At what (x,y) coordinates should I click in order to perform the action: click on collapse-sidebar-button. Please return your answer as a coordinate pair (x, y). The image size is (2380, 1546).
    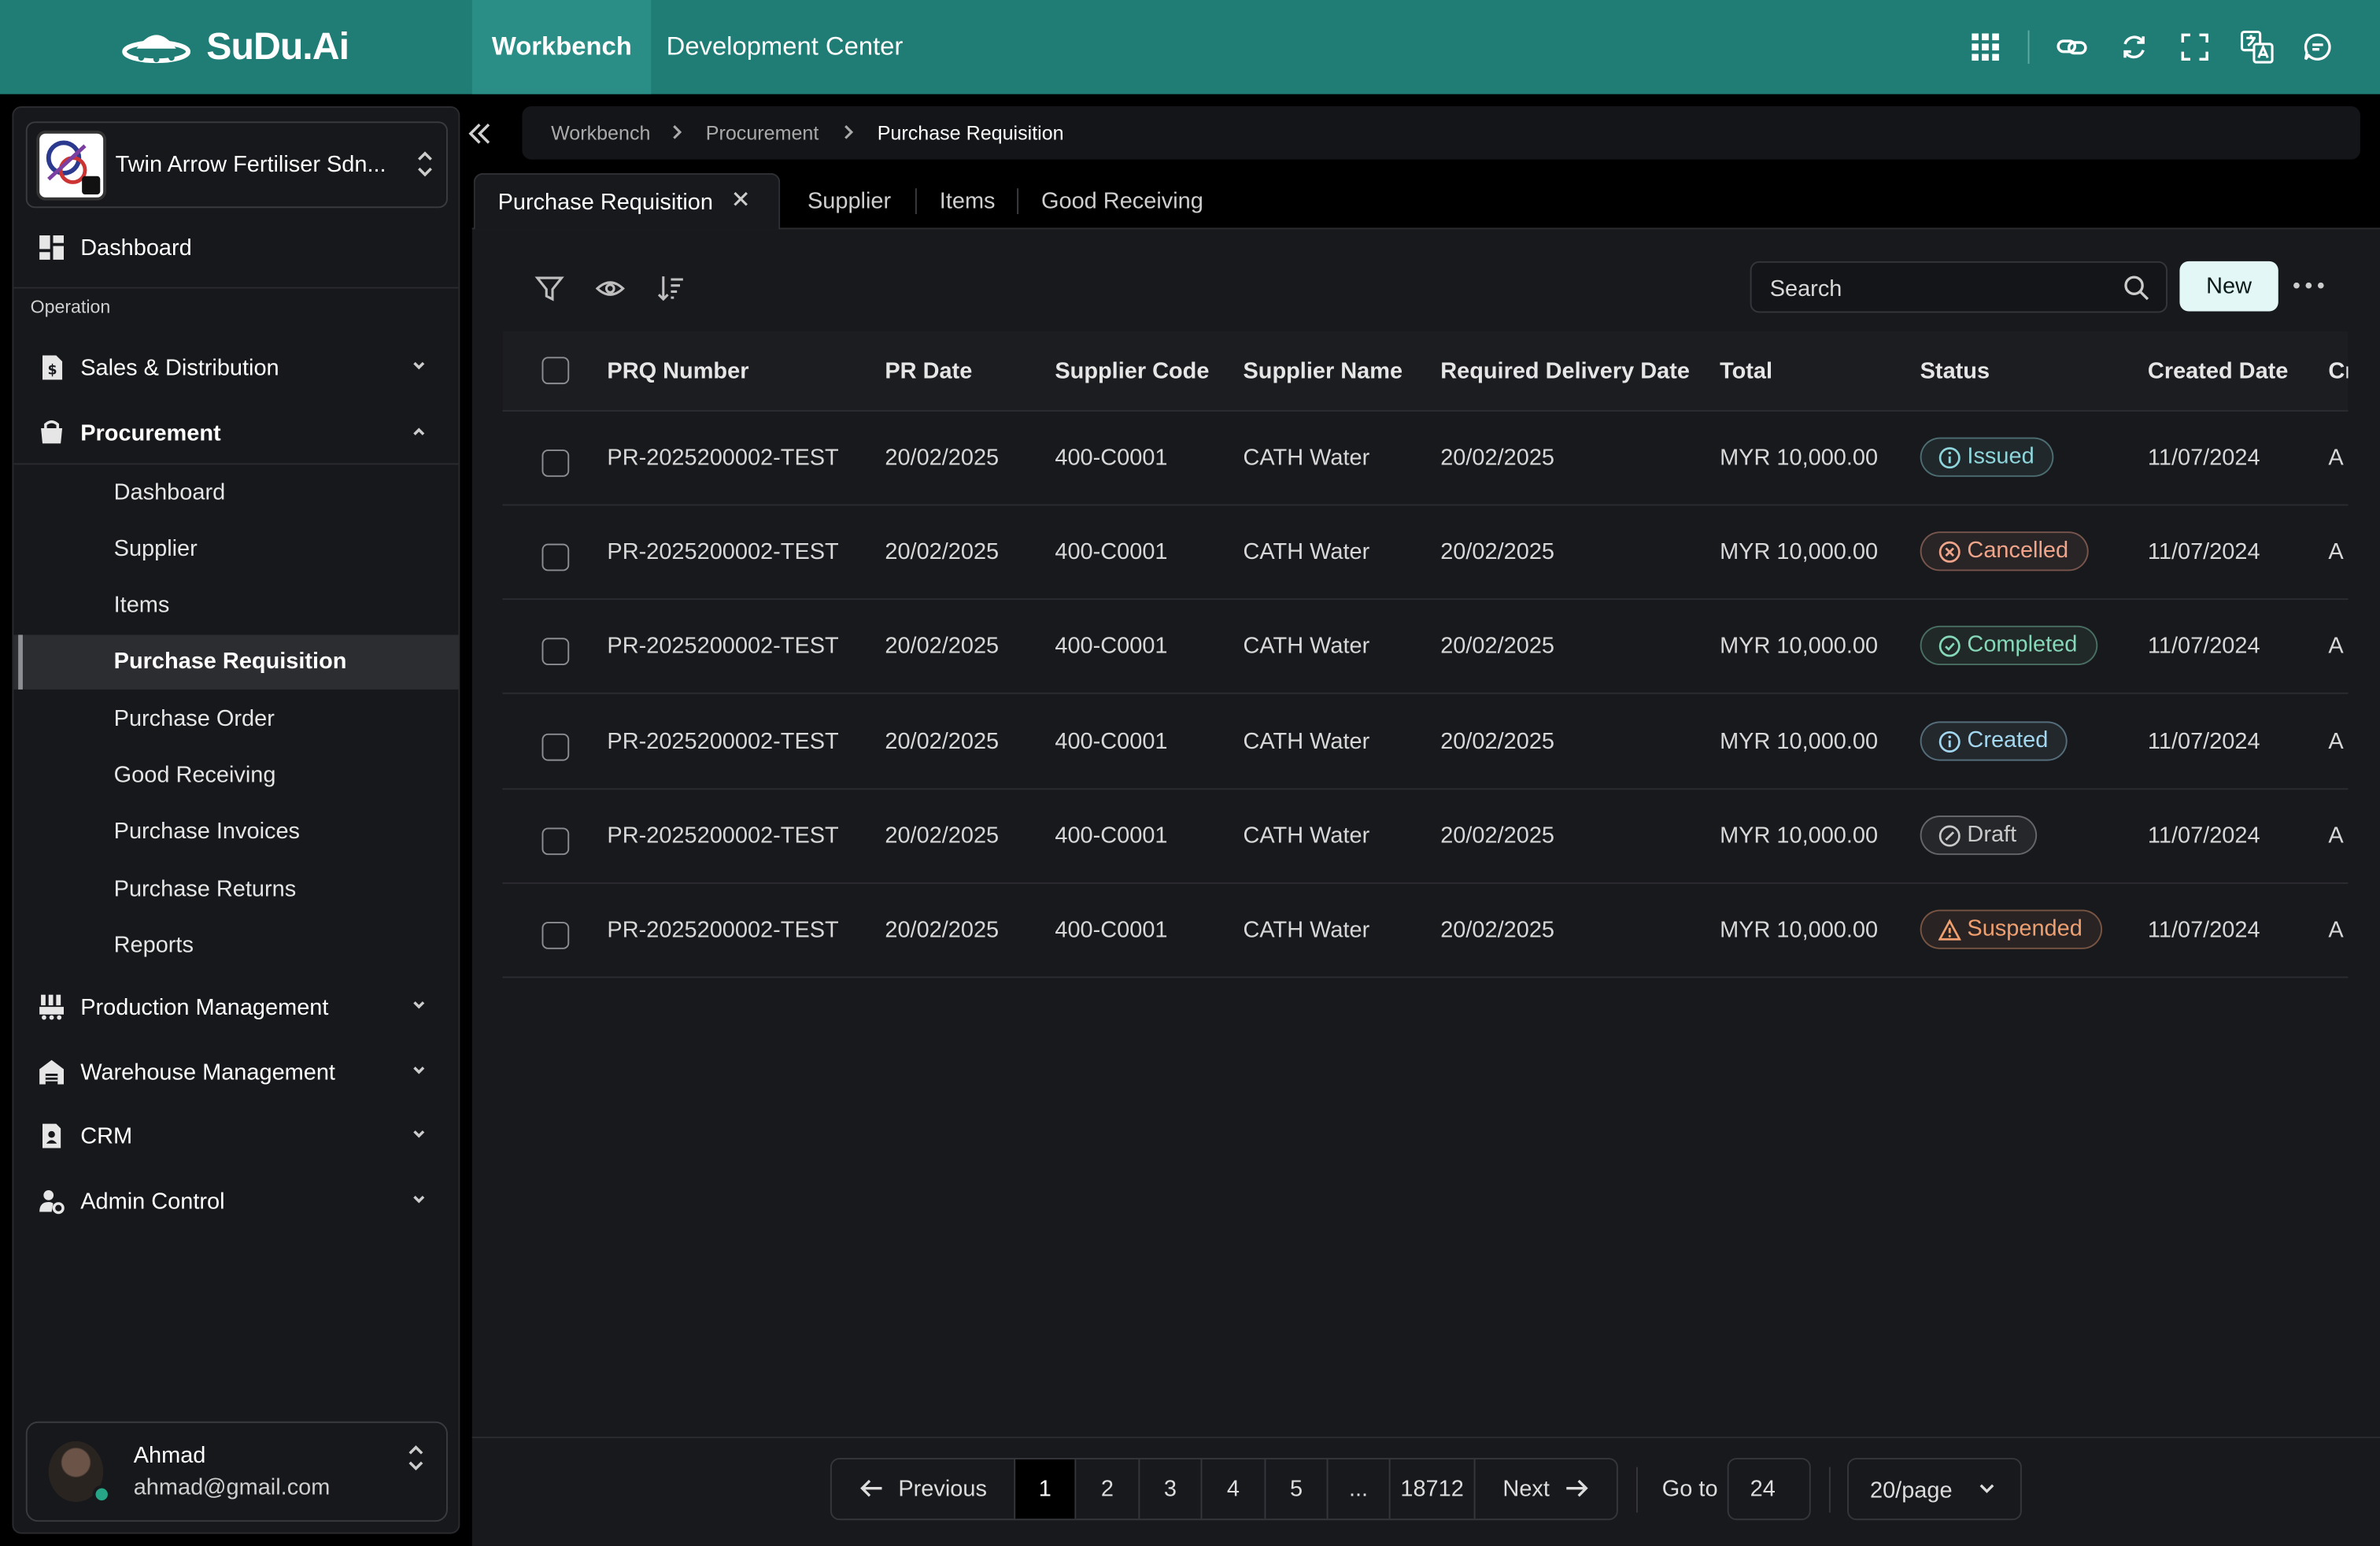
    Looking at the image, I should click on (480, 135).